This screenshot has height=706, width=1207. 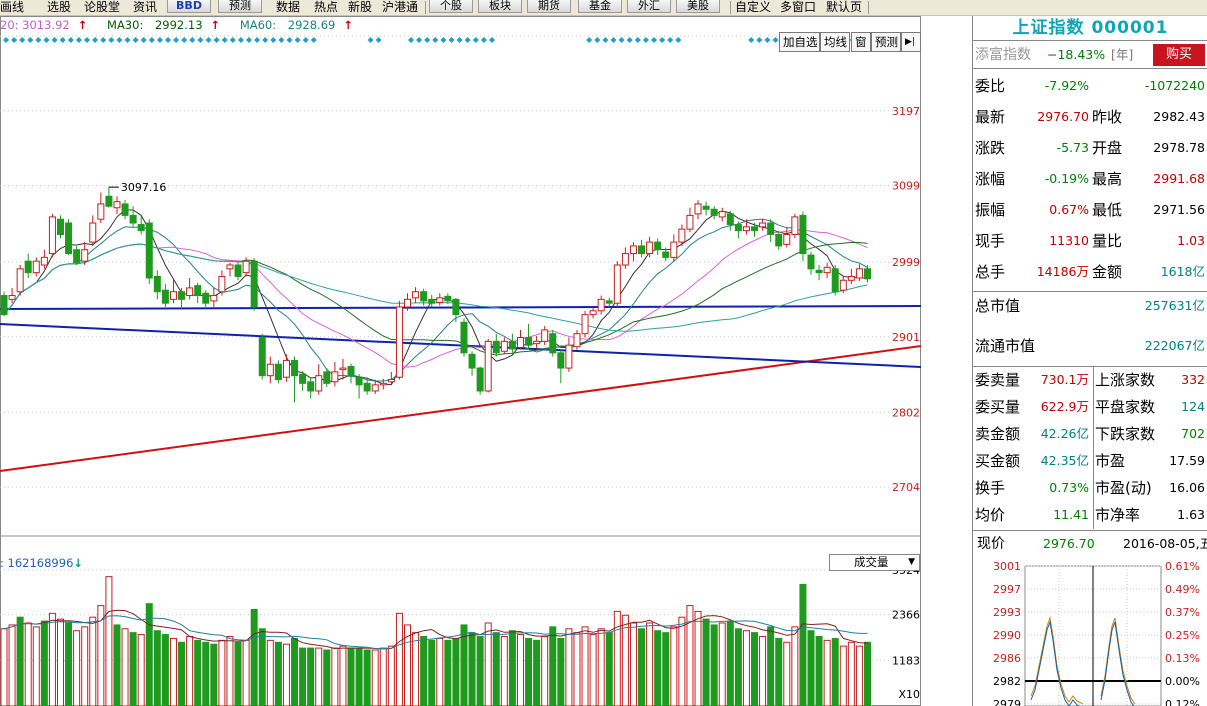 What do you see at coordinates (861, 42) in the screenshot?
I see `window-button: 窗` at bounding box center [861, 42].